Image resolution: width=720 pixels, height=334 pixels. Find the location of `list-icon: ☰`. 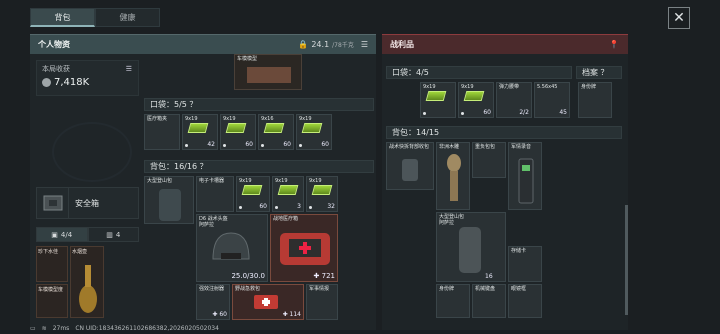

list-icon: ☰ is located at coordinates (364, 44).